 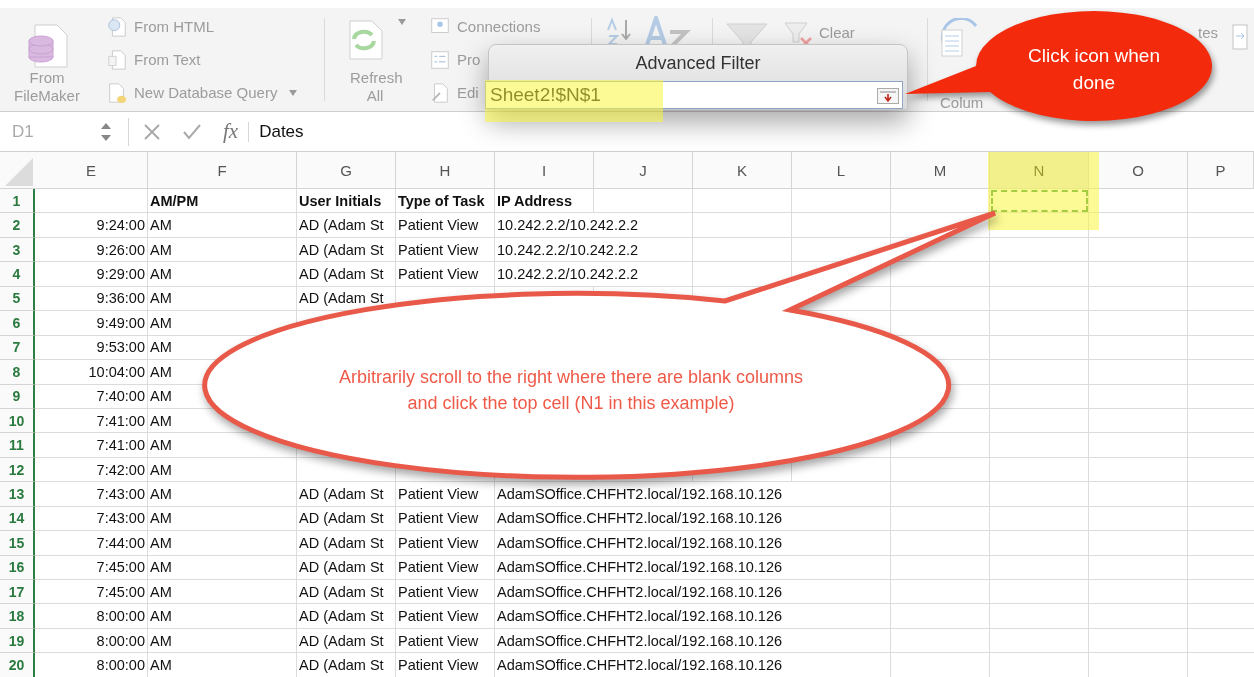 What do you see at coordinates (1039, 201) in the screenshot?
I see `selected-cell` at bounding box center [1039, 201].